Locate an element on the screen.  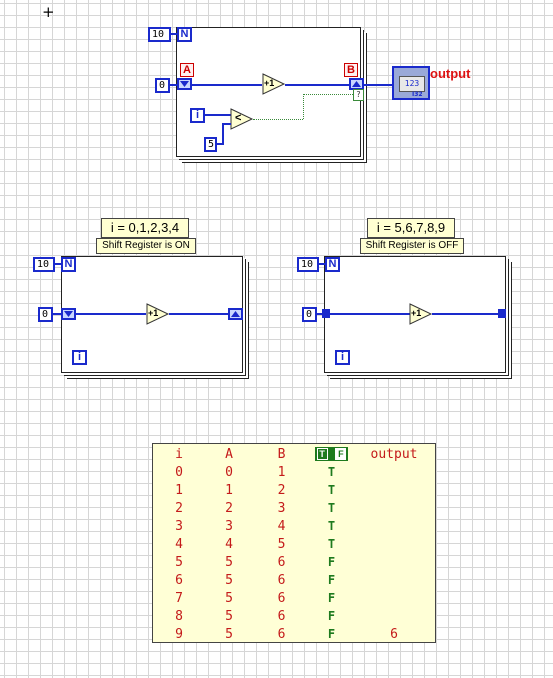
top-bool-wire-h is located at coordinates (278, 119).